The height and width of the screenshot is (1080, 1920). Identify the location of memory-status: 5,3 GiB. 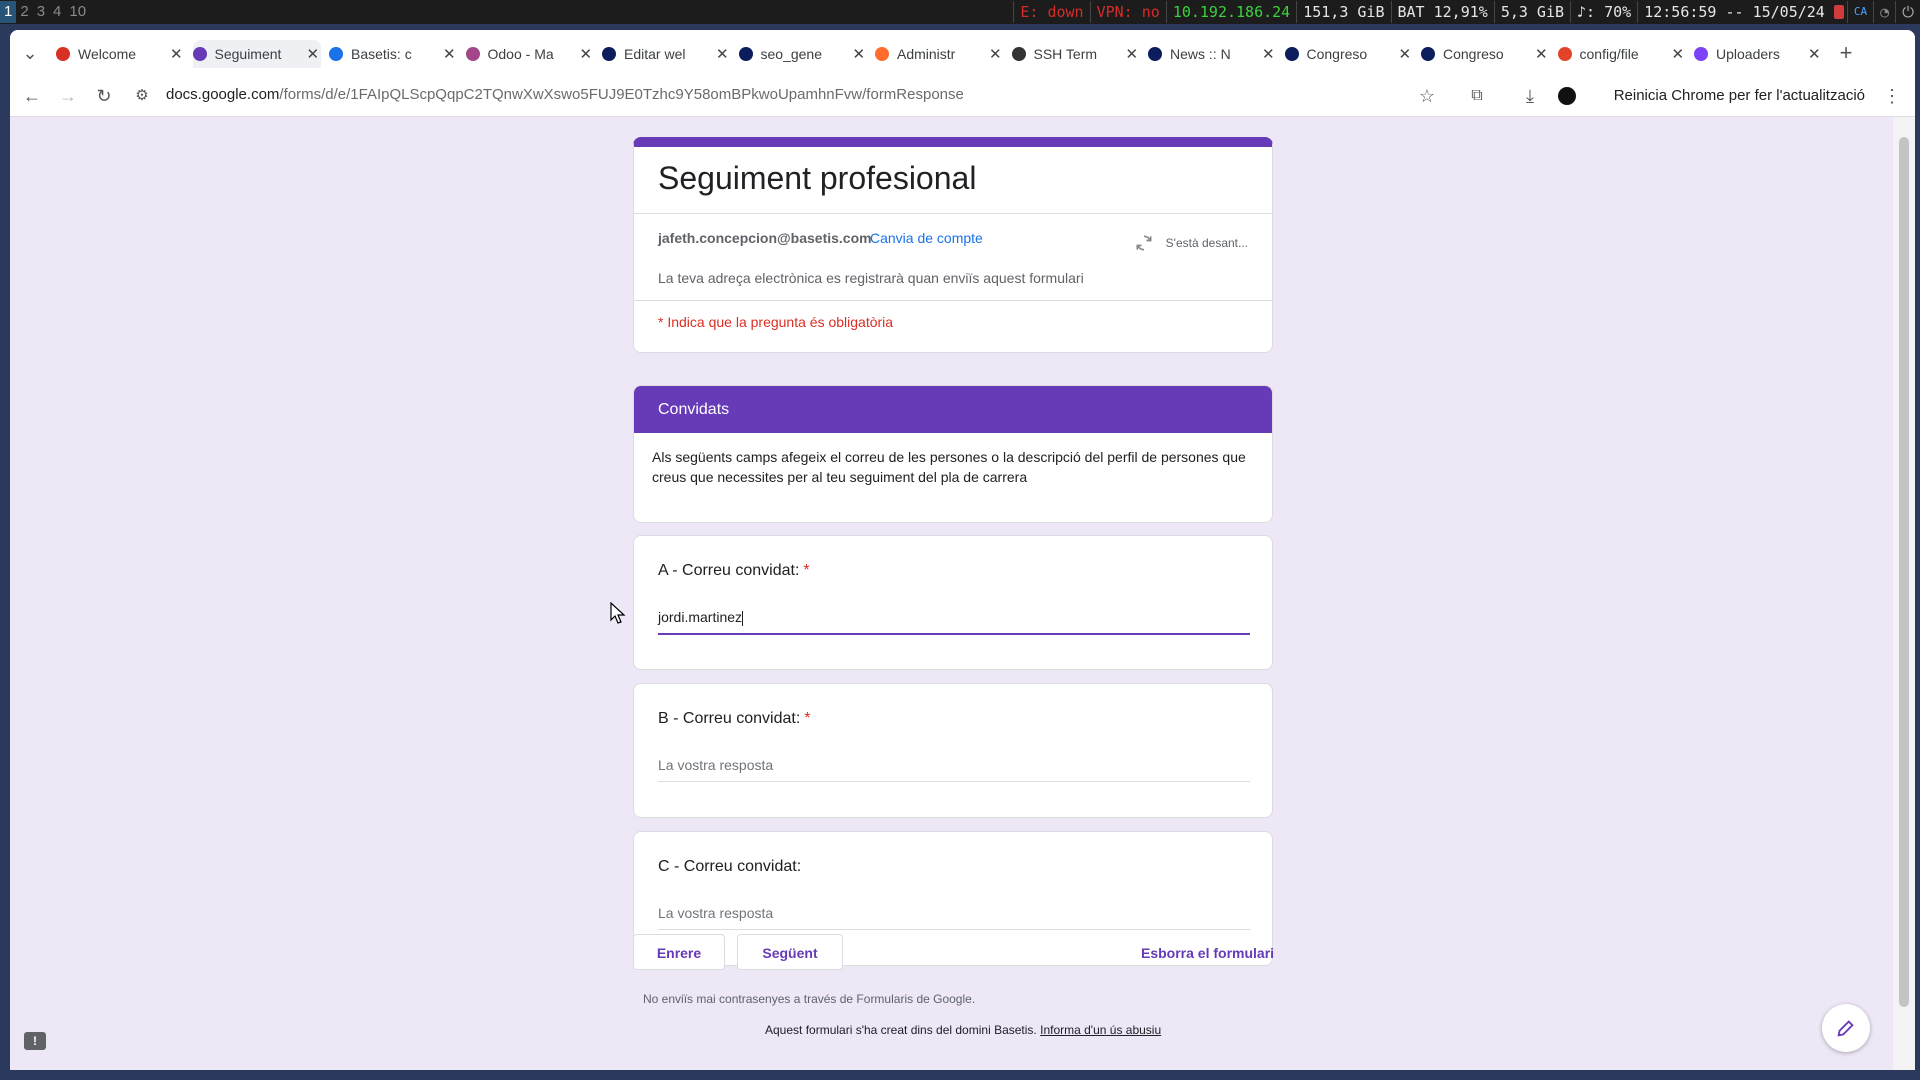
(1531, 12).